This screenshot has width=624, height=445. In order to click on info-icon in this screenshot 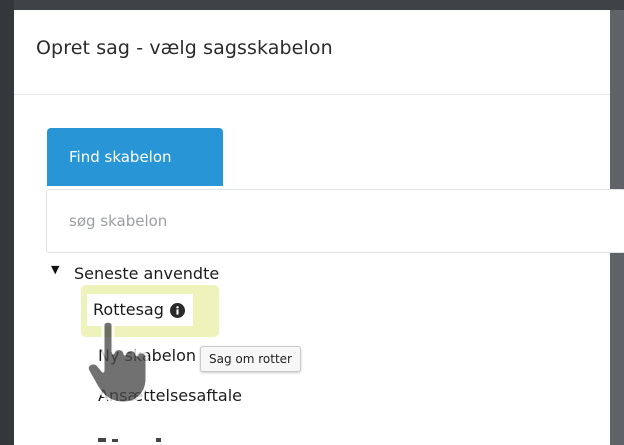, I will do `click(177, 310)`.